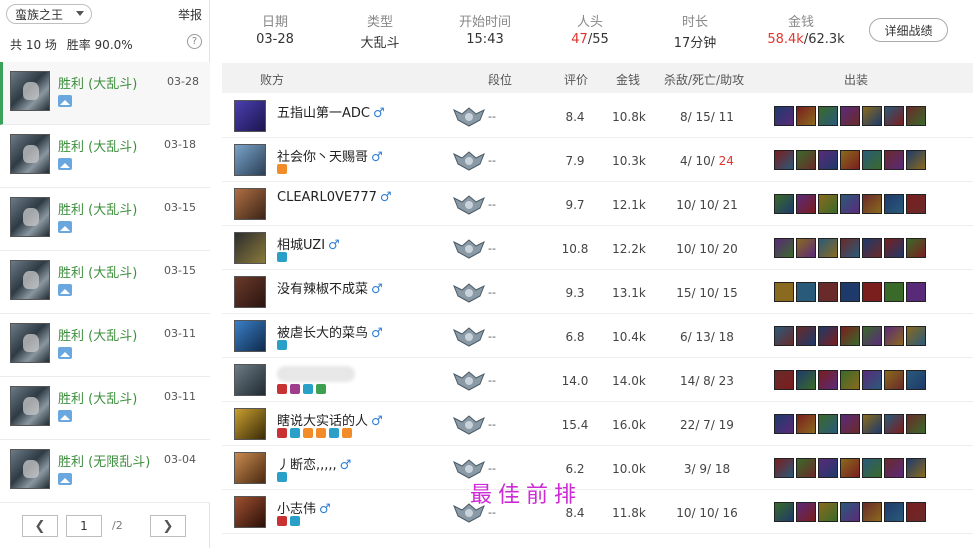  Describe the element at coordinates (105, 93) in the screenshot. I see `match-item: 胜利 (大乱斗) 03-28` at that location.